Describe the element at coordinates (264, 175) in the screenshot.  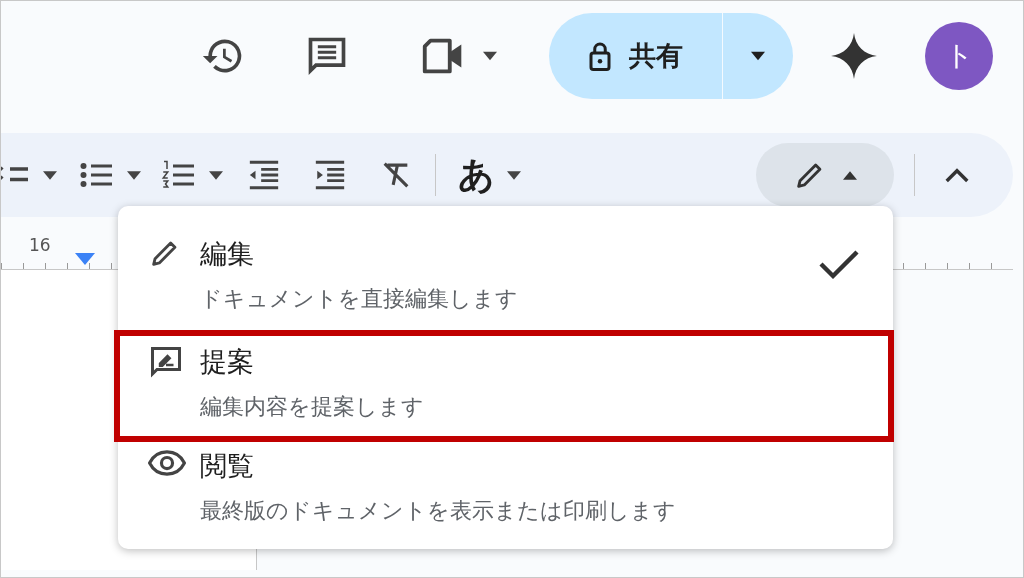
I see `decrease-indent-icon` at that location.